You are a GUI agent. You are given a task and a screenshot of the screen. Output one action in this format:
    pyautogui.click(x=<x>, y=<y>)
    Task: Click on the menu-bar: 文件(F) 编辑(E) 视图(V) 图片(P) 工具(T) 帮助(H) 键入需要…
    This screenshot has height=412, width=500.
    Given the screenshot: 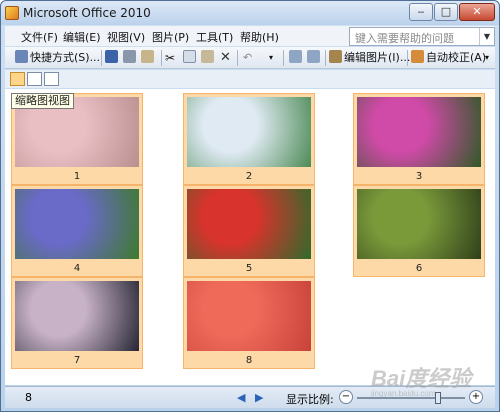 What is the action you would take?
    pyautogui.click(x=250, y=36)
    